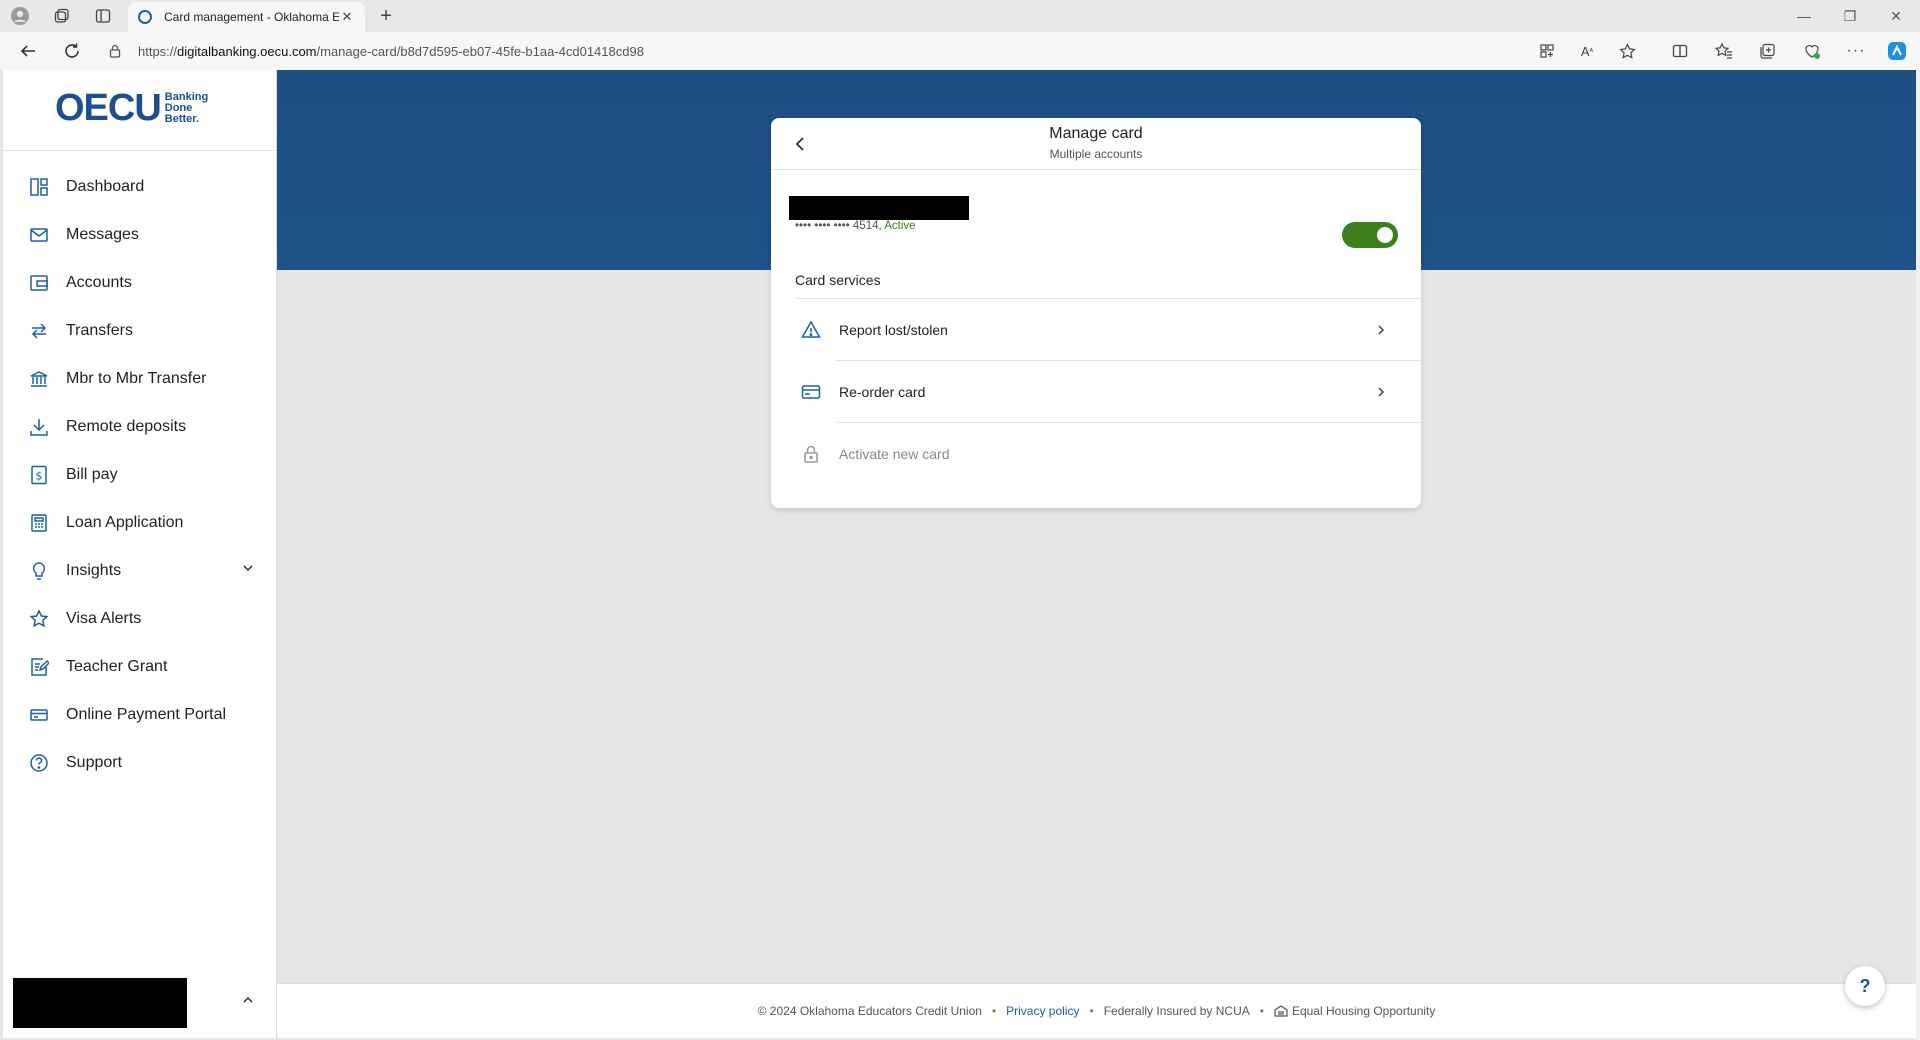 This screenshot has width=1920, height=1040. What do you see at coordinates (1724, 51) in the screenshot?
I see `favorites-icon` at bounding box center [1724, 51].